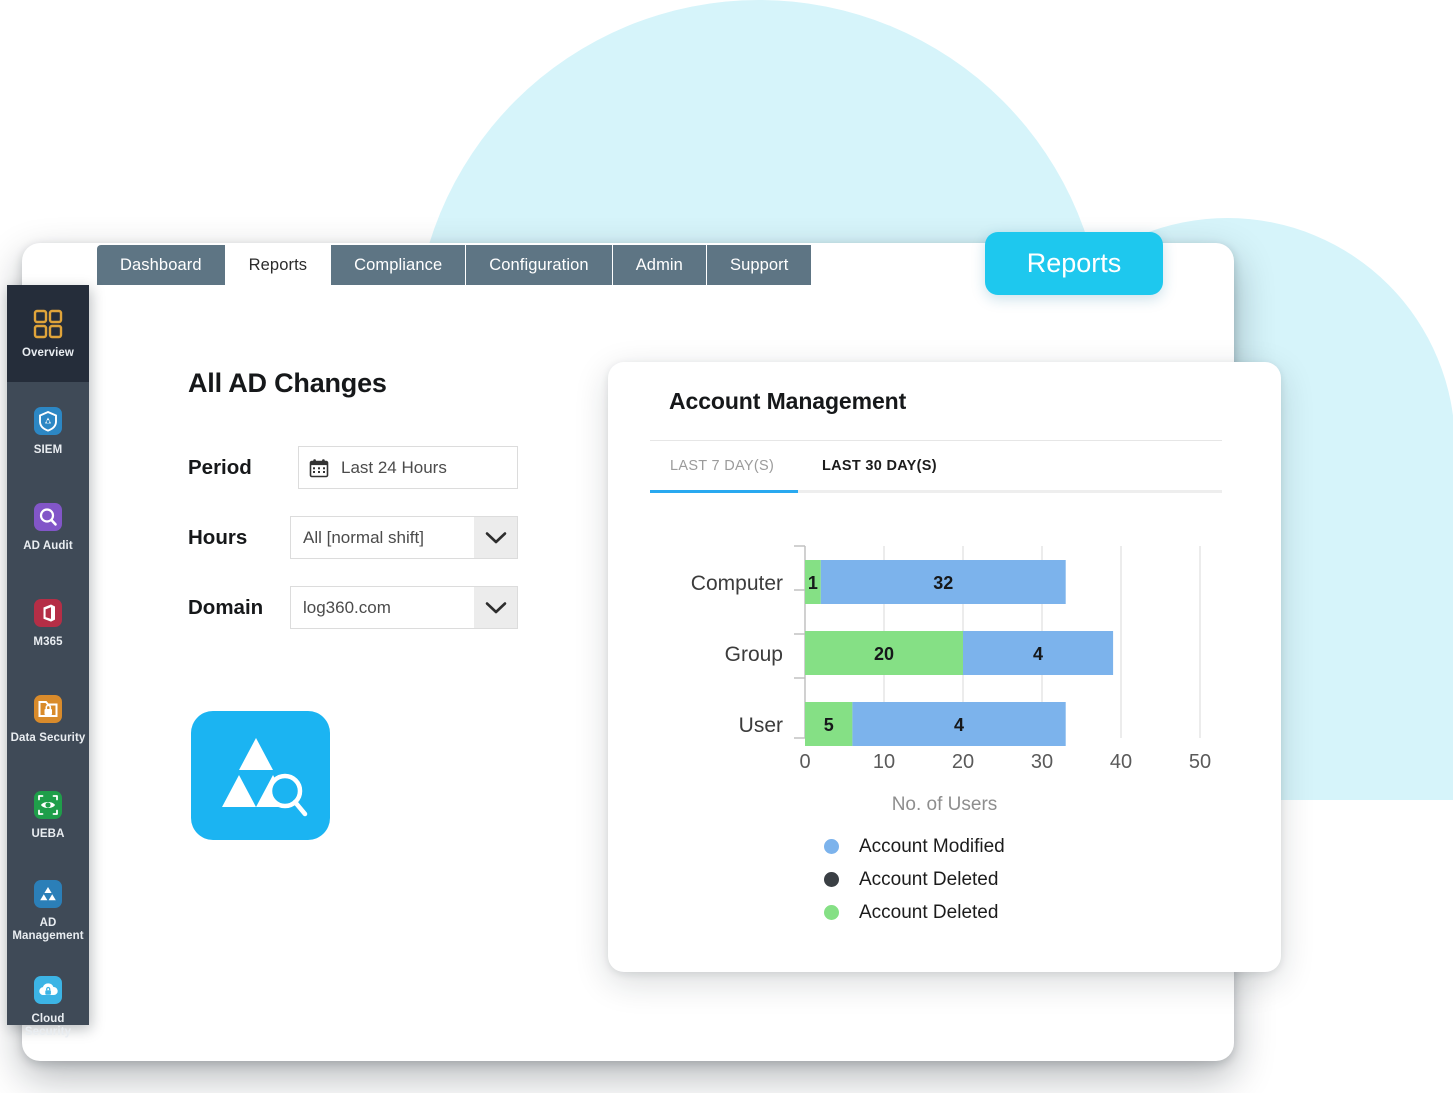  What do you see at coordinates (737, 583) in the screenshot?
I see `svg-text: Computer` at bounding box center [737, 583].